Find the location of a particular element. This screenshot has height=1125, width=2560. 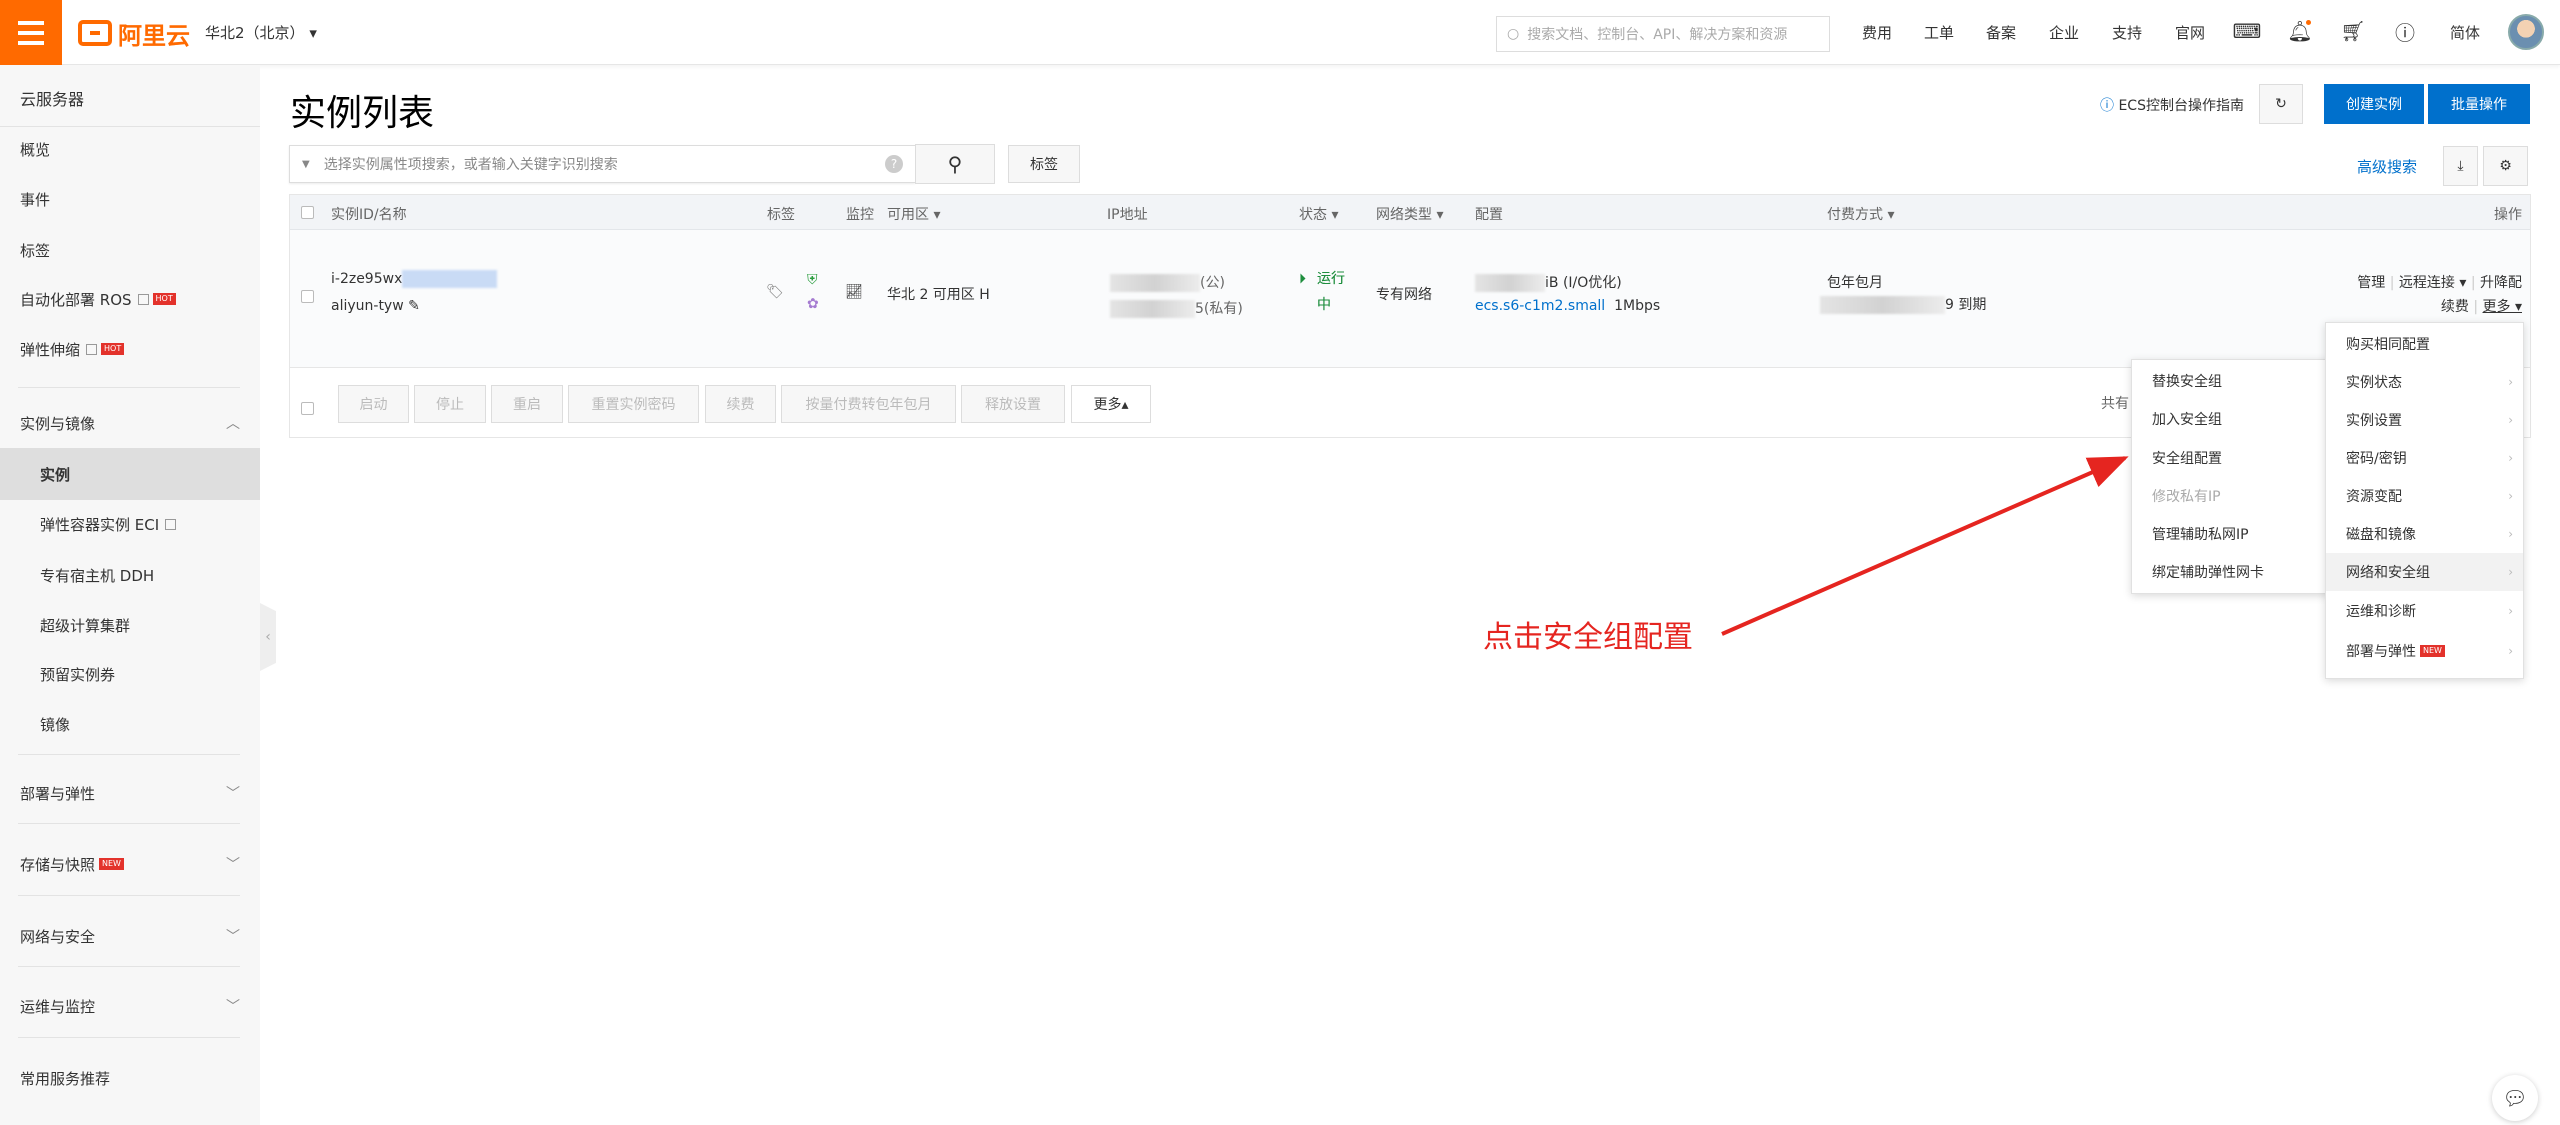

cart-icon: 🛒︎ is located at coordinates (2353, 31).